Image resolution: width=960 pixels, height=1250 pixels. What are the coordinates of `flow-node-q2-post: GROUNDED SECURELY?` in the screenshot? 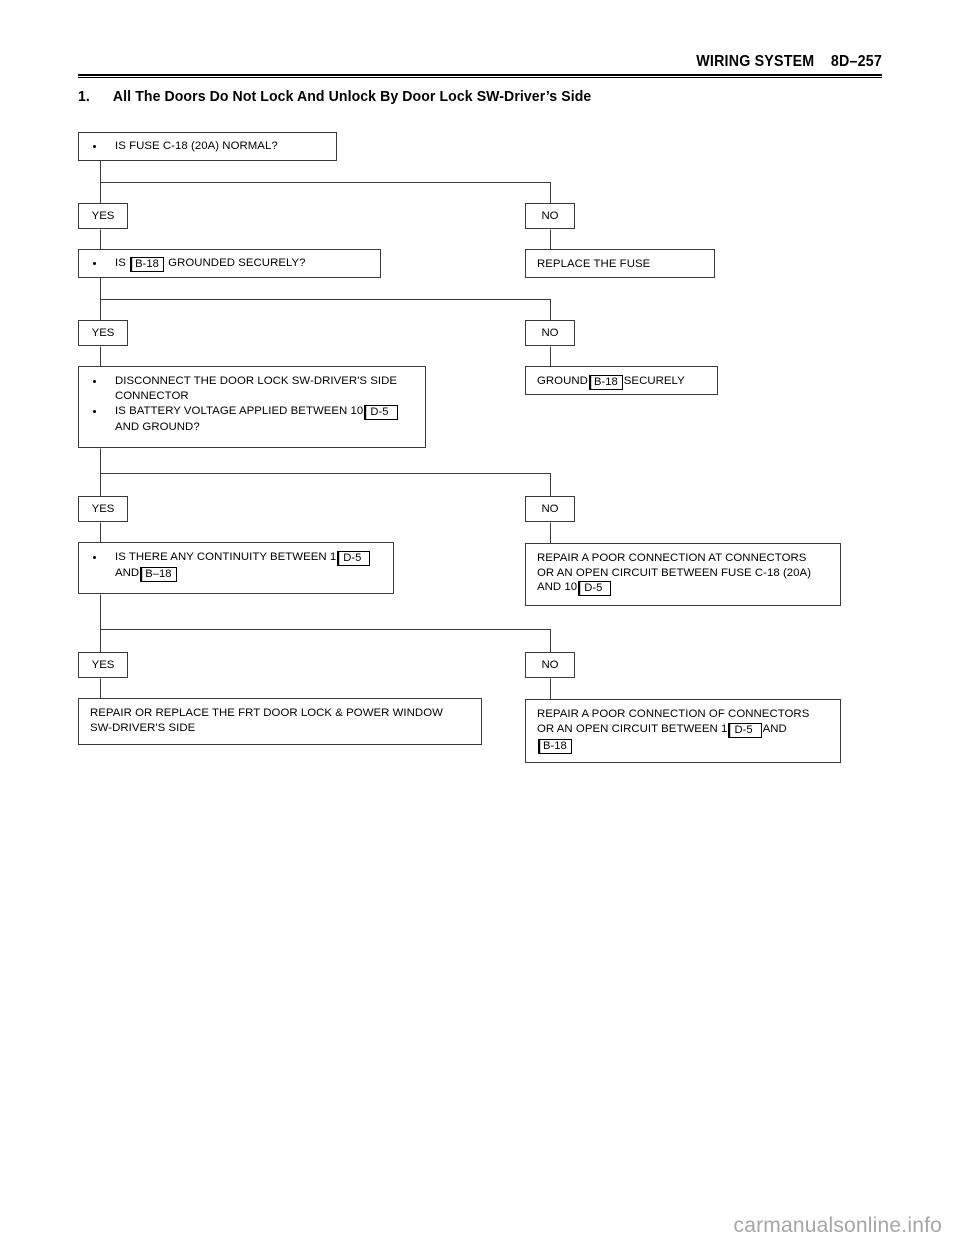 It's located at (237, 263).